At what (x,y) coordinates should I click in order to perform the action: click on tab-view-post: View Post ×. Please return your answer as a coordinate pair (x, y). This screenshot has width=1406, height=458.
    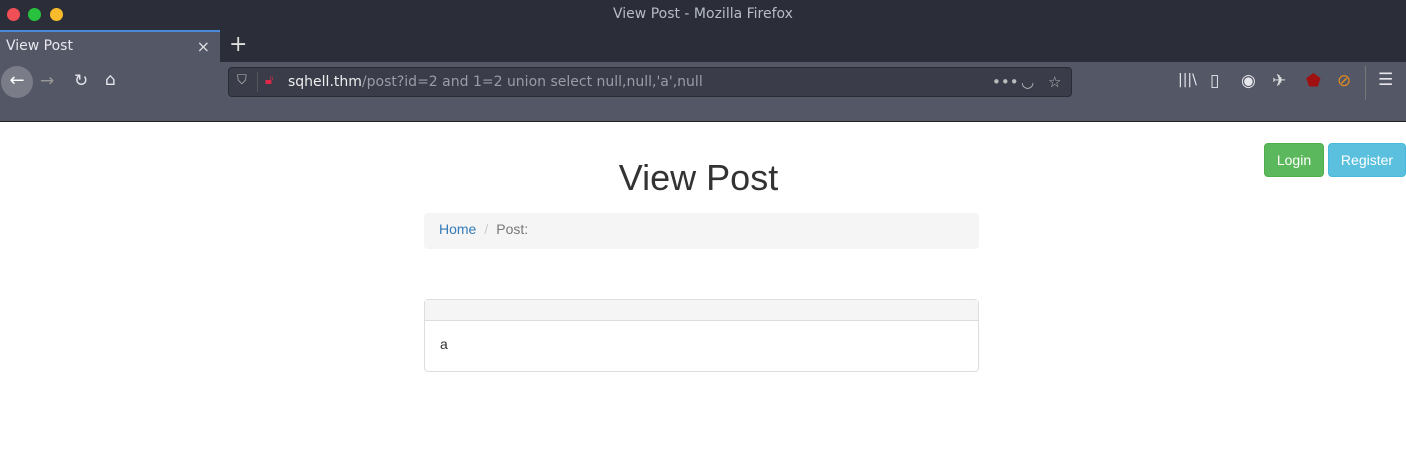
    Looking at the image, I should click on (110, 46).